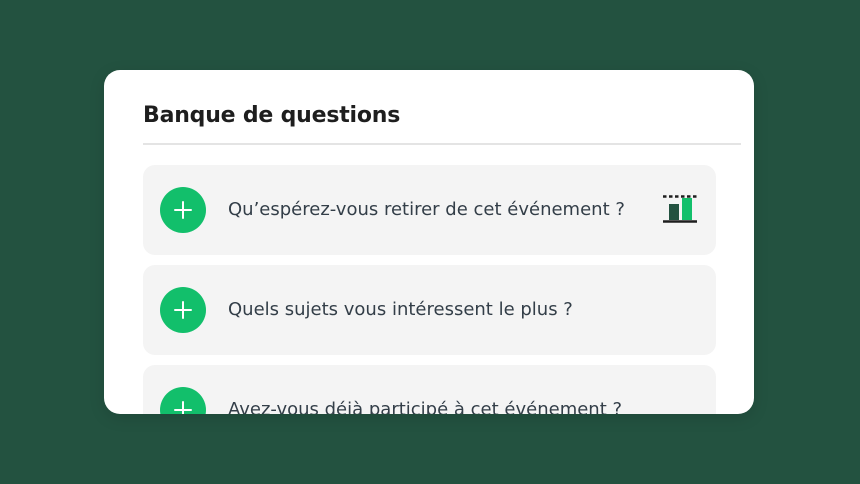  I want to click on title-divider, so click(442, 144).